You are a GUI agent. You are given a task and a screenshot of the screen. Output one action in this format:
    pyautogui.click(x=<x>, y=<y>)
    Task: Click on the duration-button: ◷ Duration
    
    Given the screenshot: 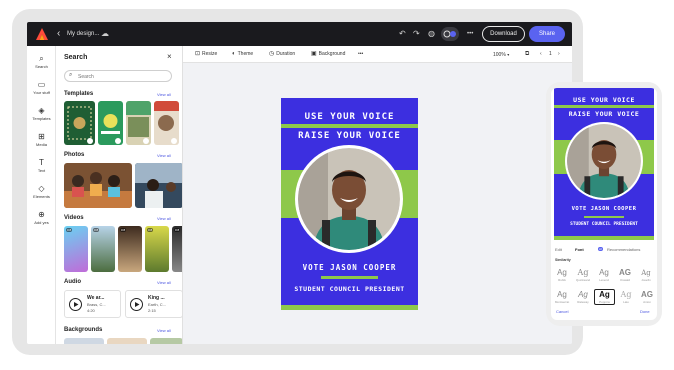 What is the action you would take?
    pyautogui.click(x=282, y=54)
    